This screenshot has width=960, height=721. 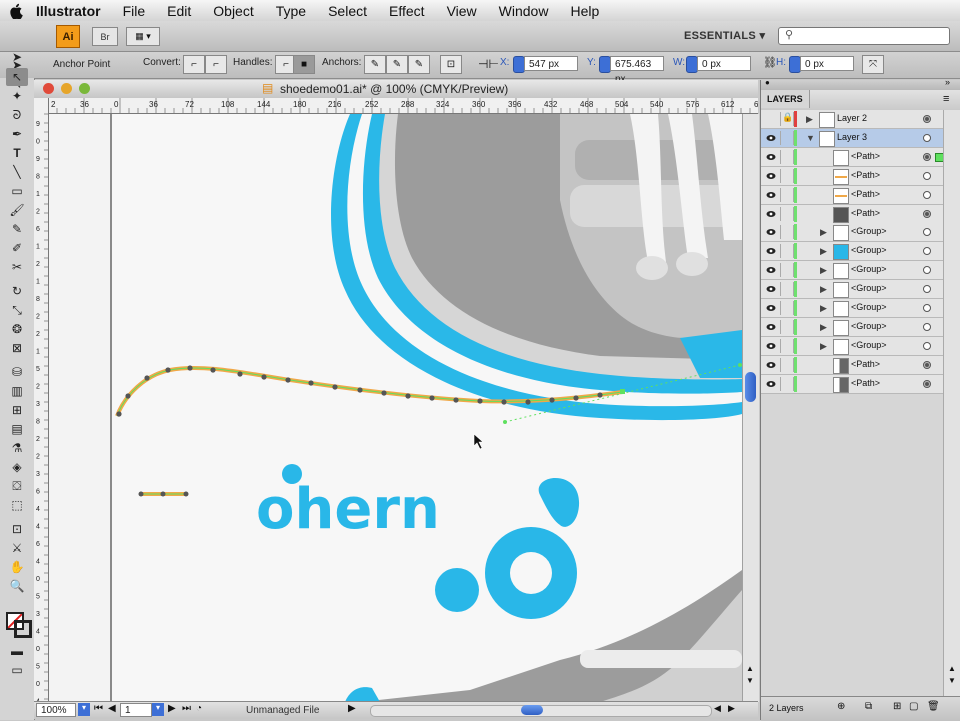 I want to click on zoom-tool-icon: 🔍, so click(x=17, y=586).